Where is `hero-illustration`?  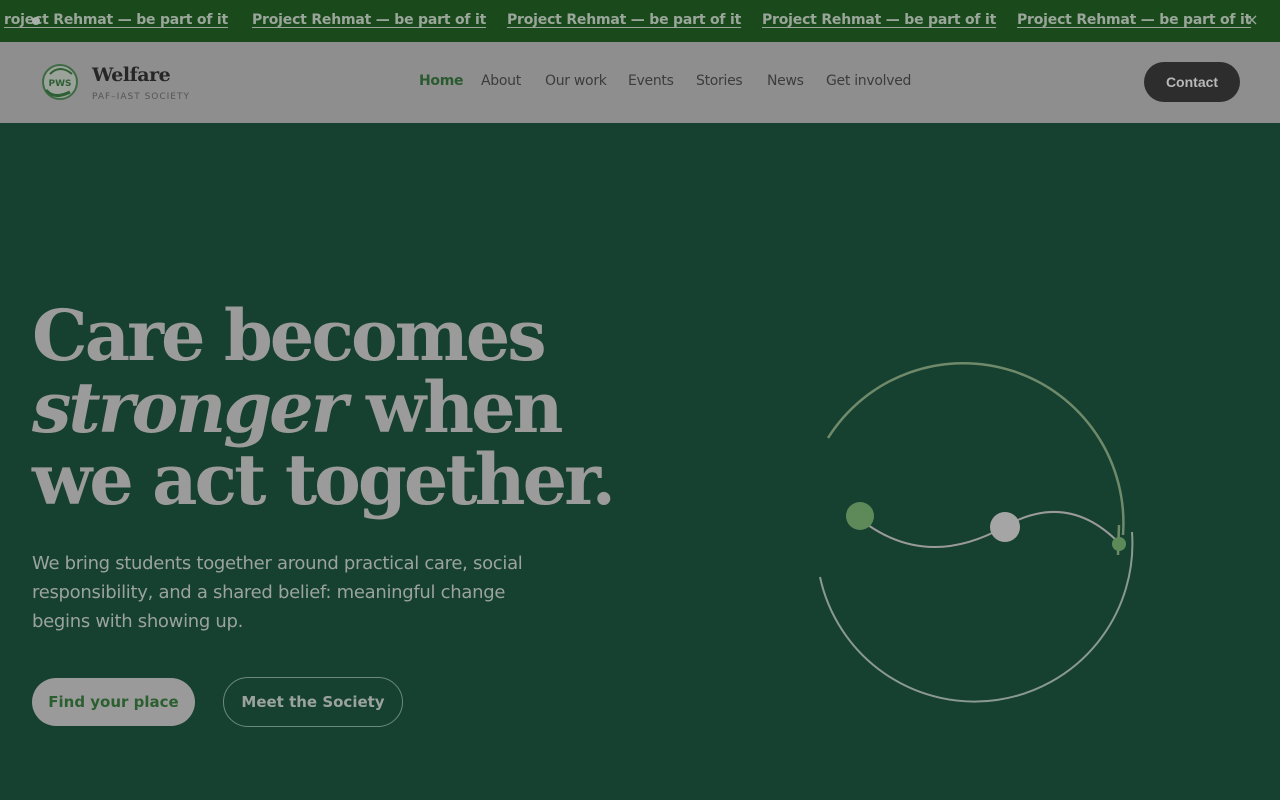
hero-illustration is located at coordinates (976, 532).